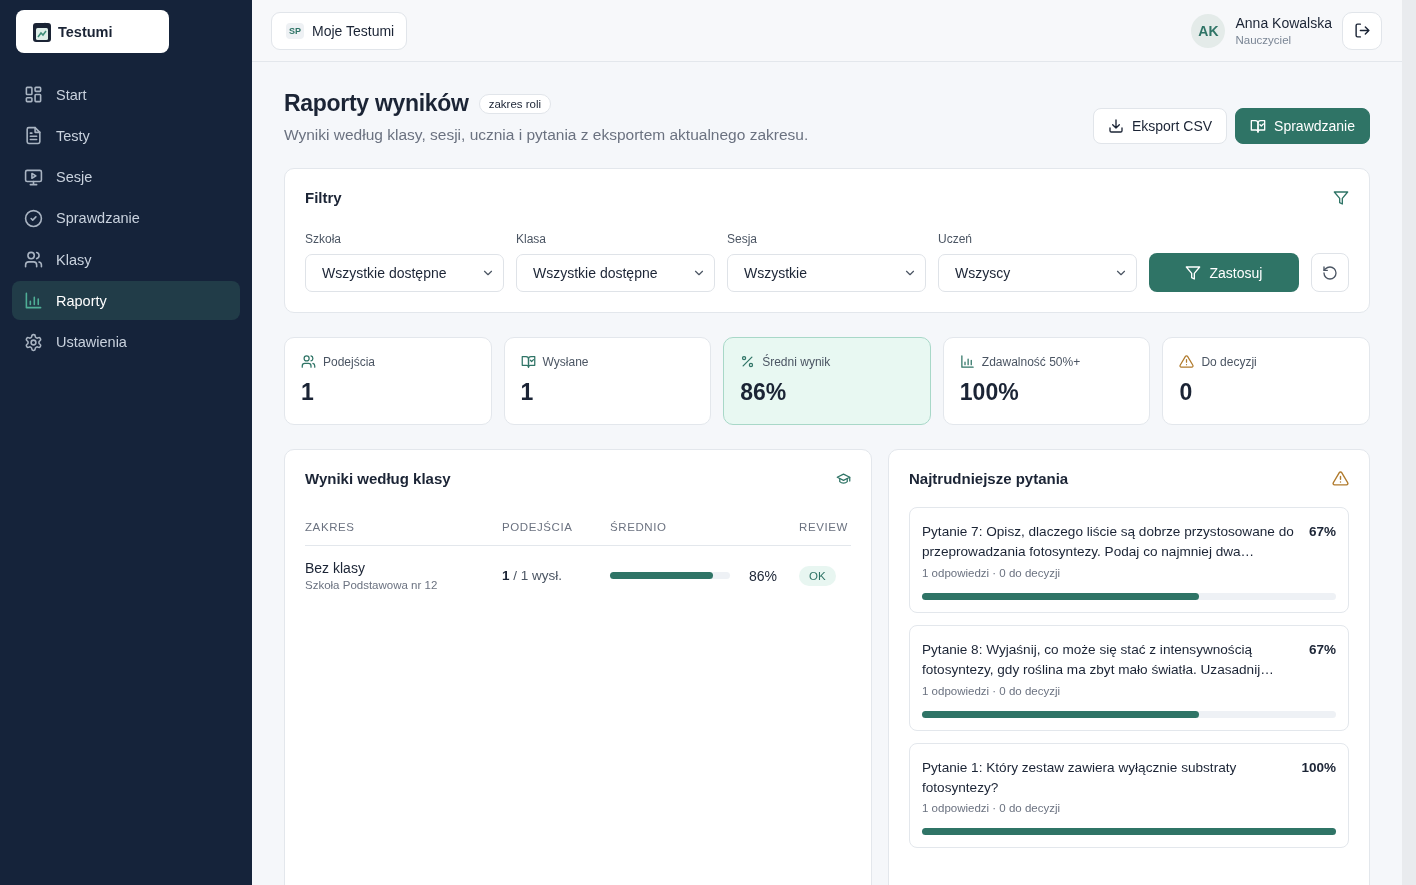  What do you see at coordinates (1208, 30) in the screenshot?
I see `avatar: AK` at bounding box center [1208, 30].